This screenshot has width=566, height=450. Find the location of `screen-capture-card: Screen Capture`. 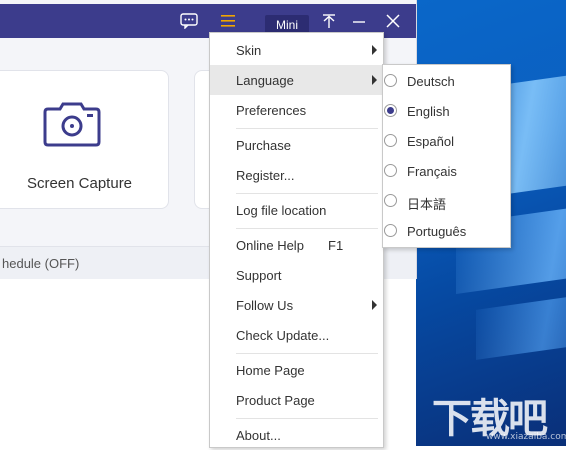

screen-capture-card: Screen Capture is located at coordinates (84, 139).